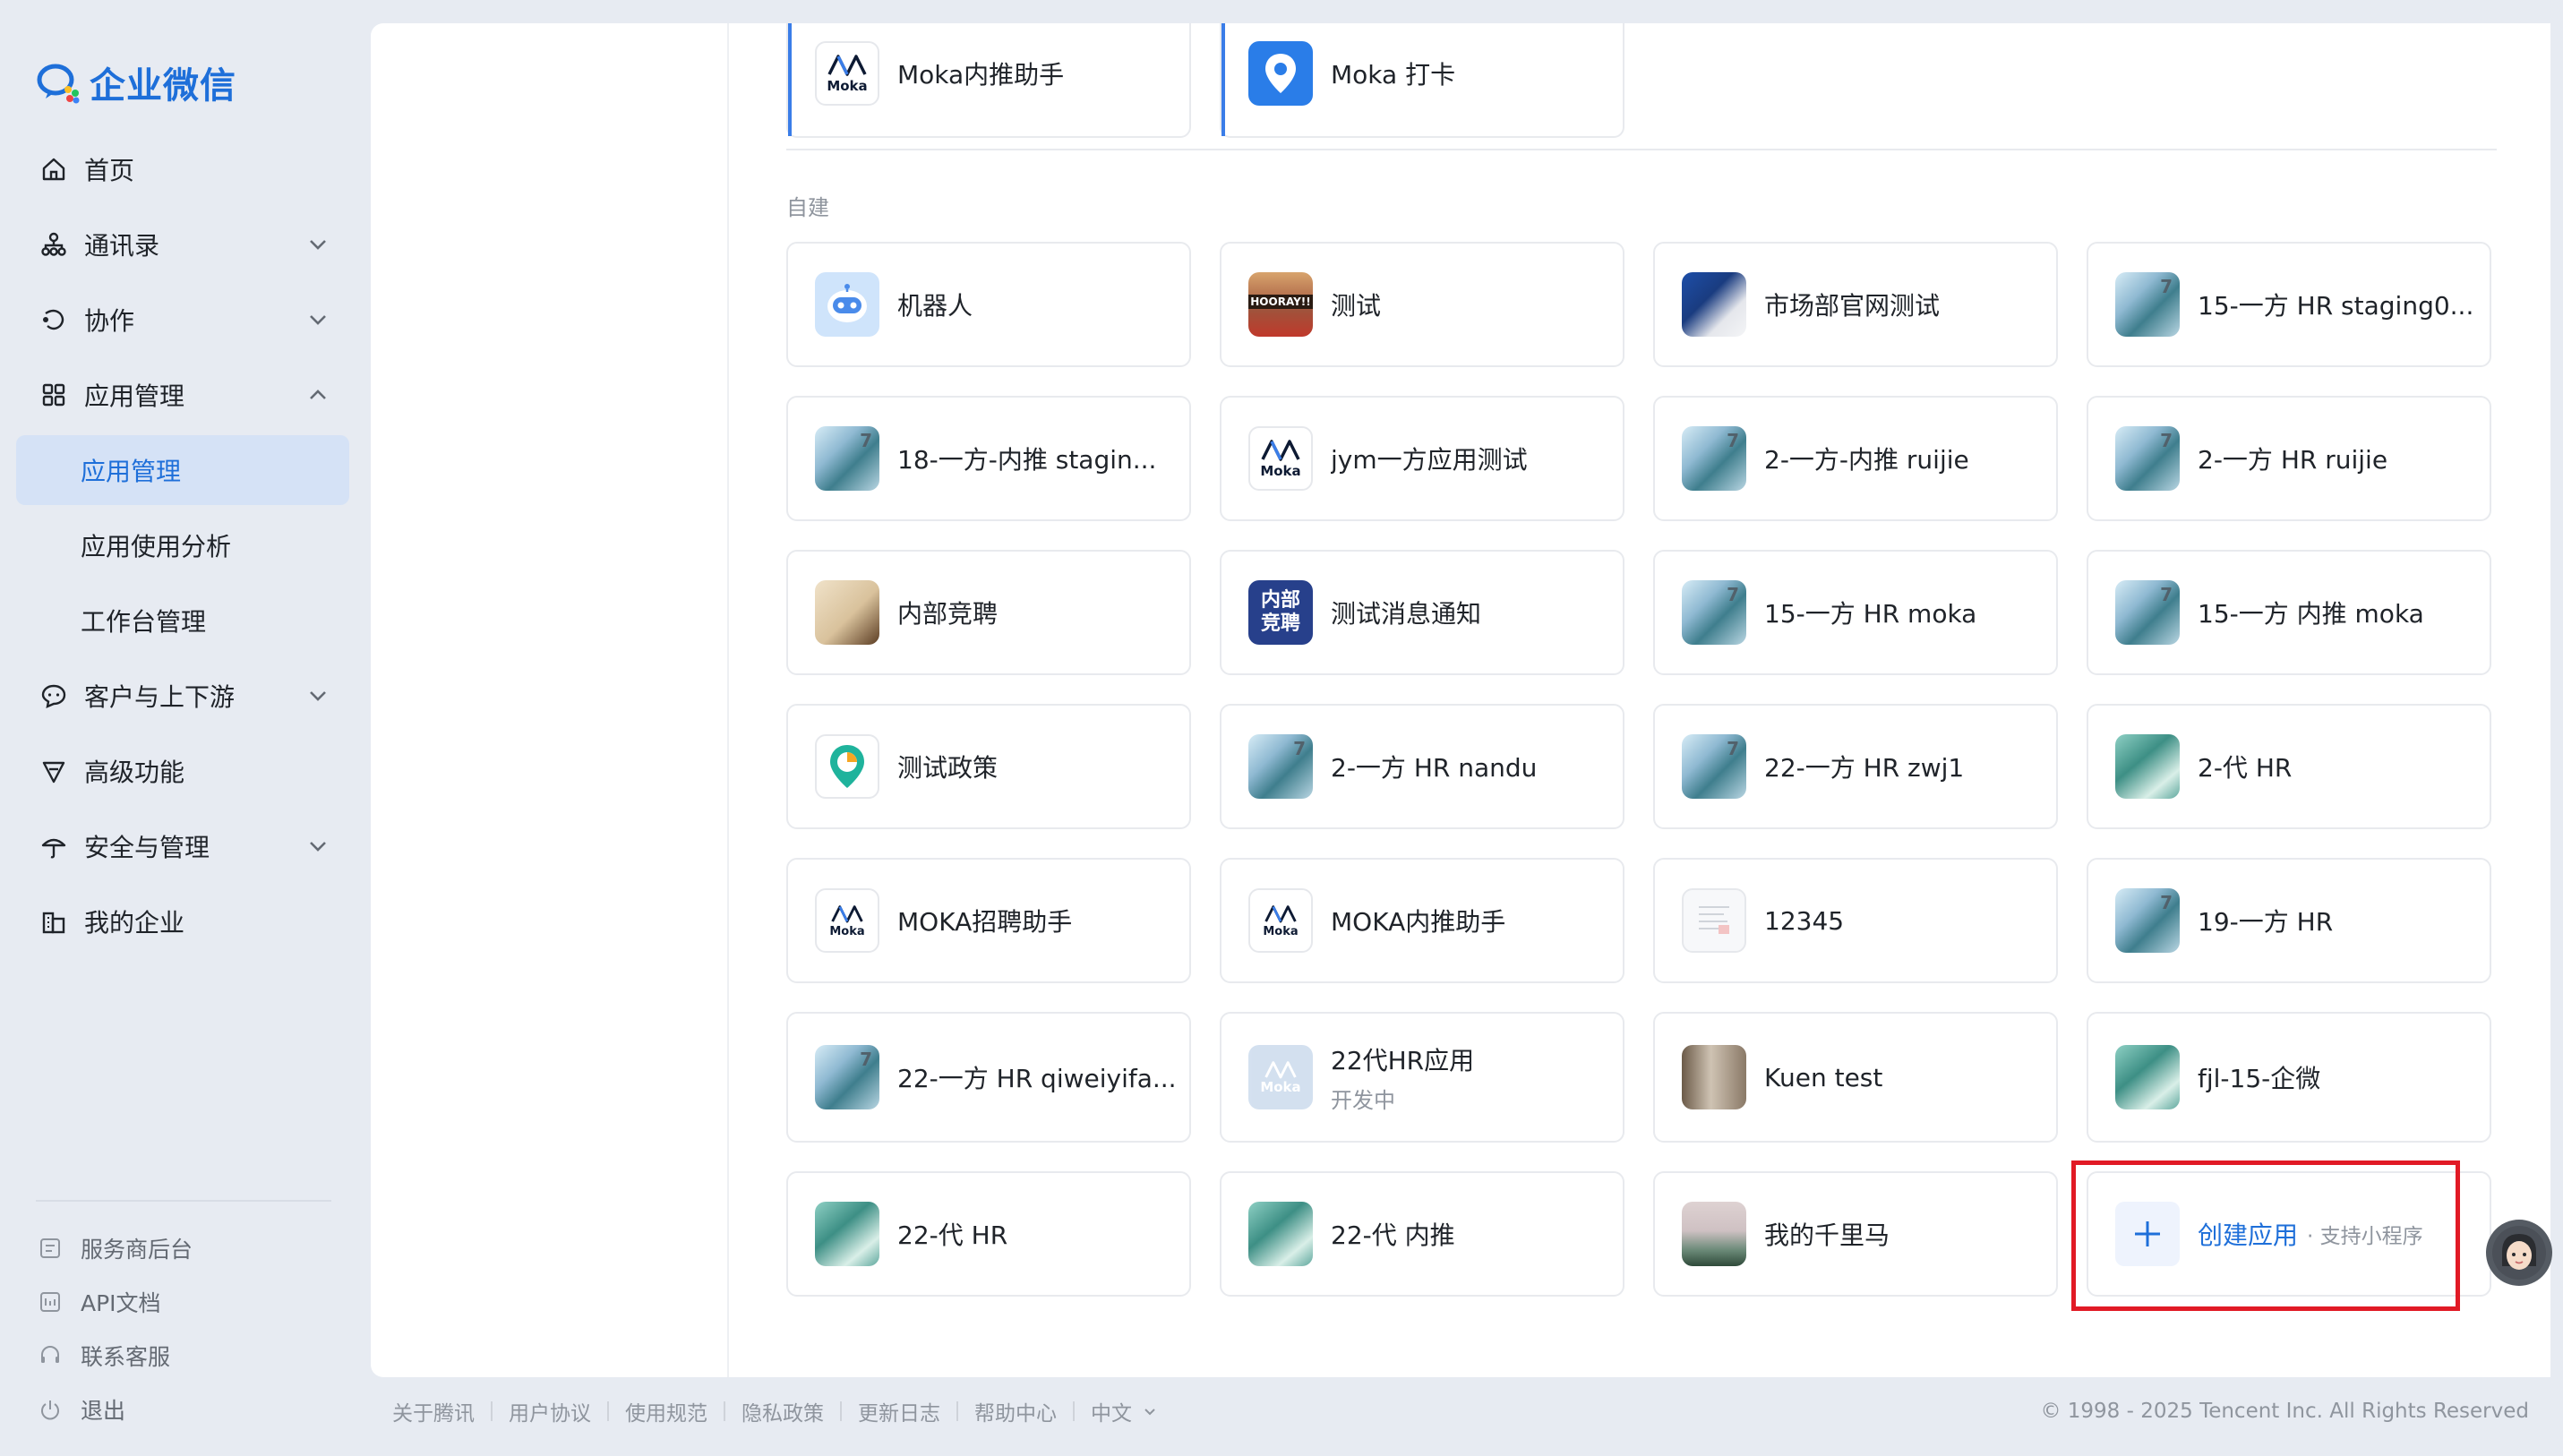 The height and width of the screenshot is (1456, 2563). What do you see at coordinates (807, 207) in the screenshot?
I see `section-title: 自建` at bounding box center [807, 207].